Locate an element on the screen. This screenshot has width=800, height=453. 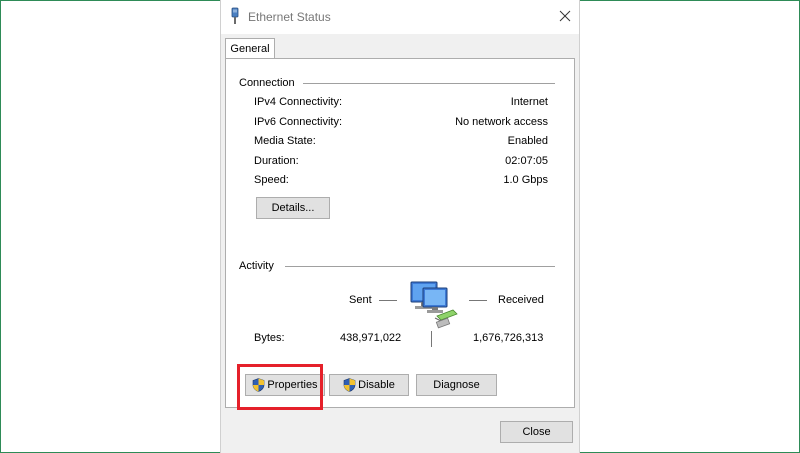
disable-label: Disable is located at coordinates (376, 385).